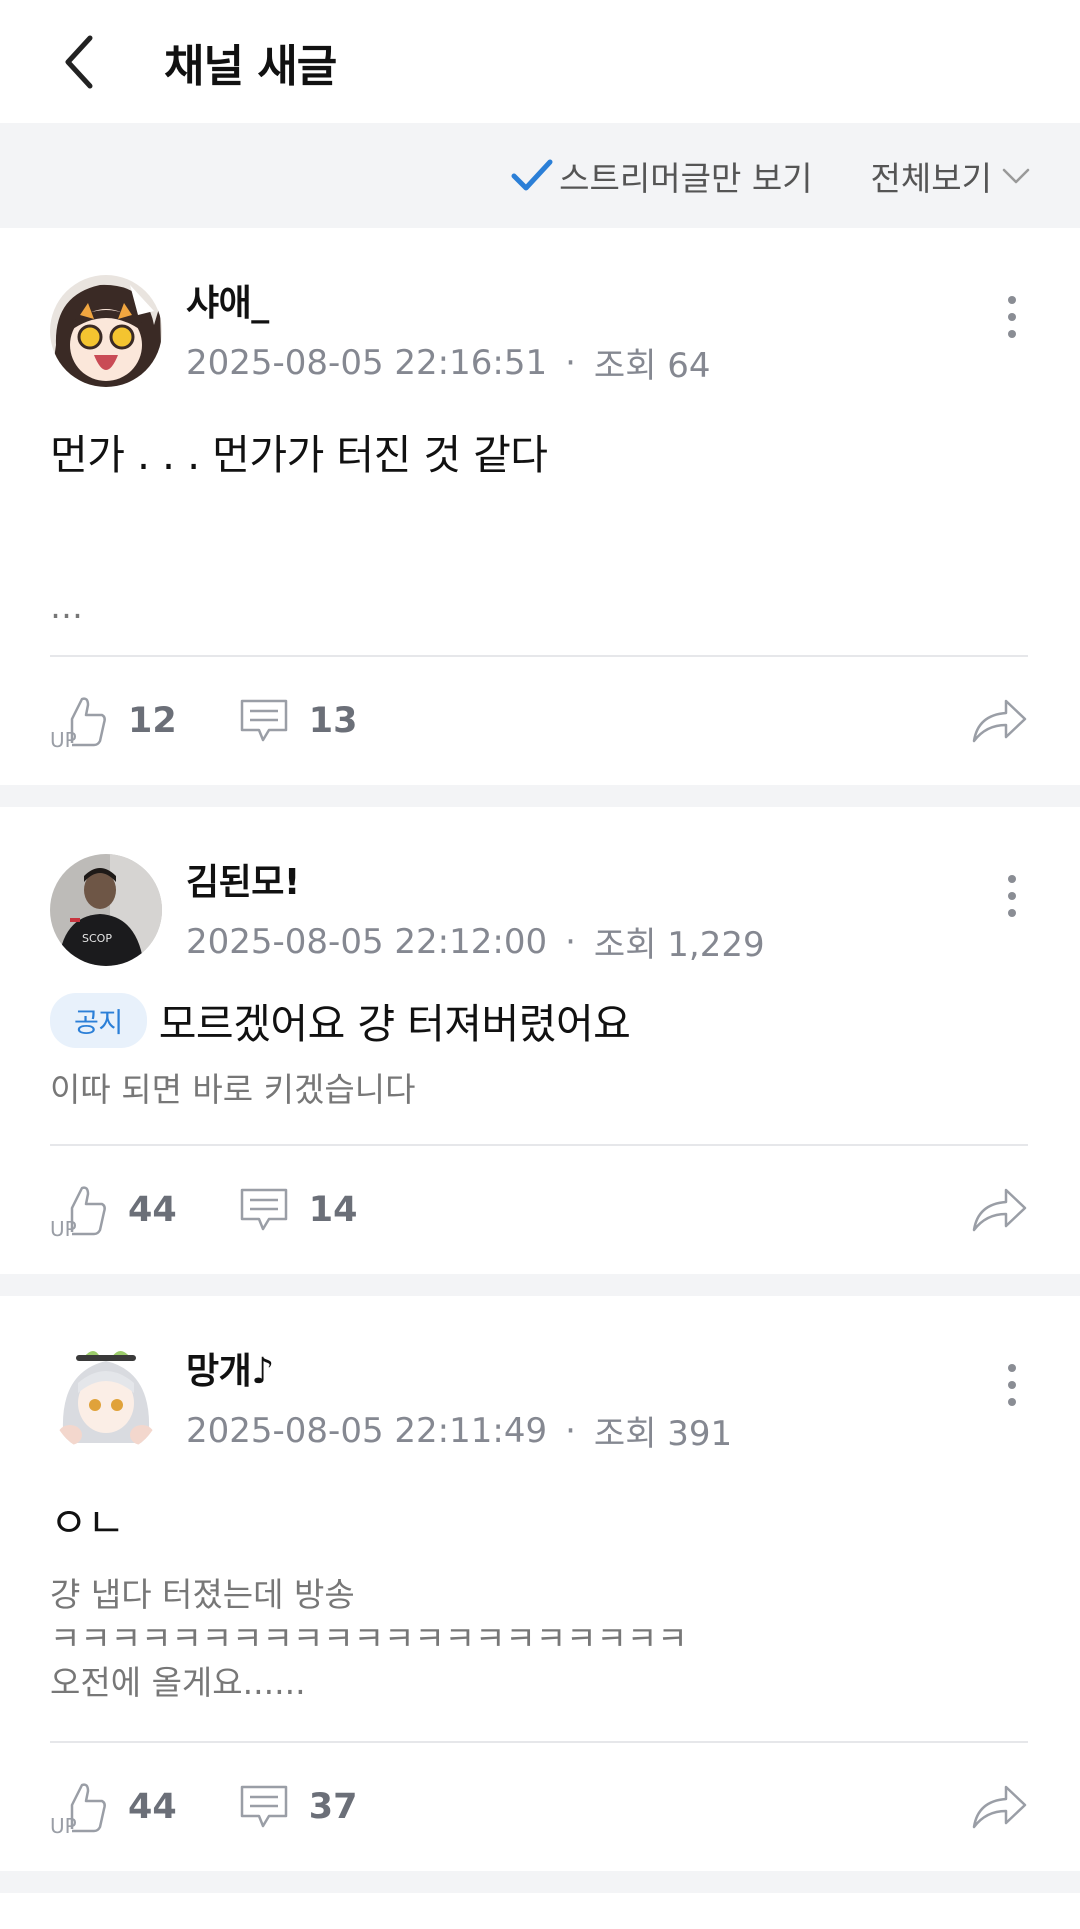  I want to click on post-body: 이따 되면 바로 키겠습니다, so click(233, 1089).